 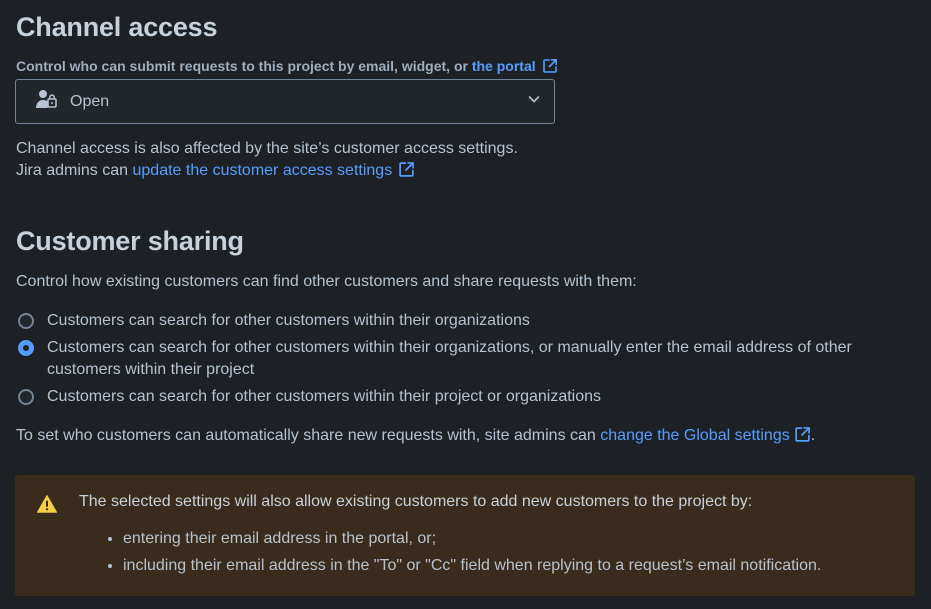 What do you see at coordinates (130, 241) in the screenshot?
I see `customer-sharing-title: Customer sharing` at bounding box center [130, 241].